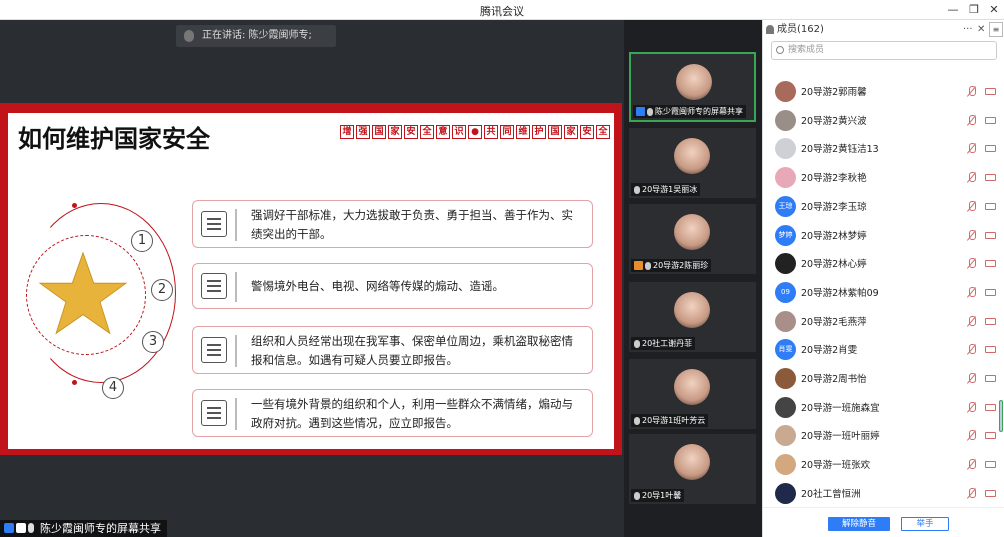  Describe the element at coordinates (981, 30) in the screenshot. I see `close-panel-button: ✕` at that location.